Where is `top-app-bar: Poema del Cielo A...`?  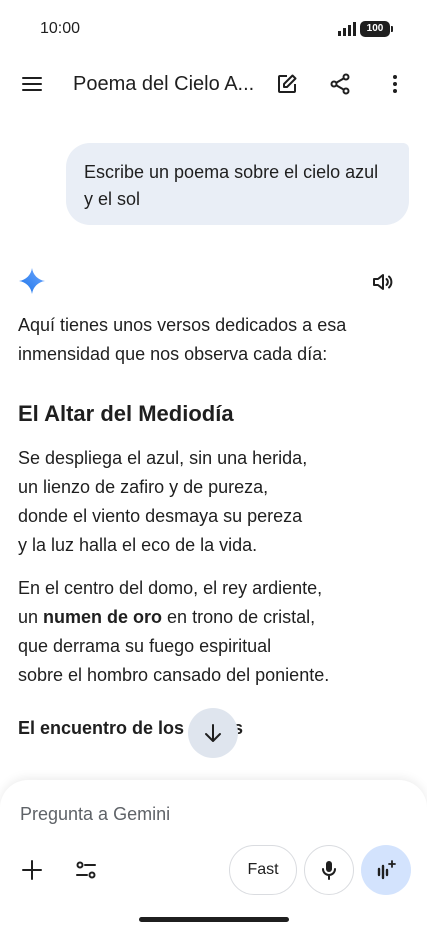
top-app-bar: Poema del Cielo A... is located at coordinates (213, 85).